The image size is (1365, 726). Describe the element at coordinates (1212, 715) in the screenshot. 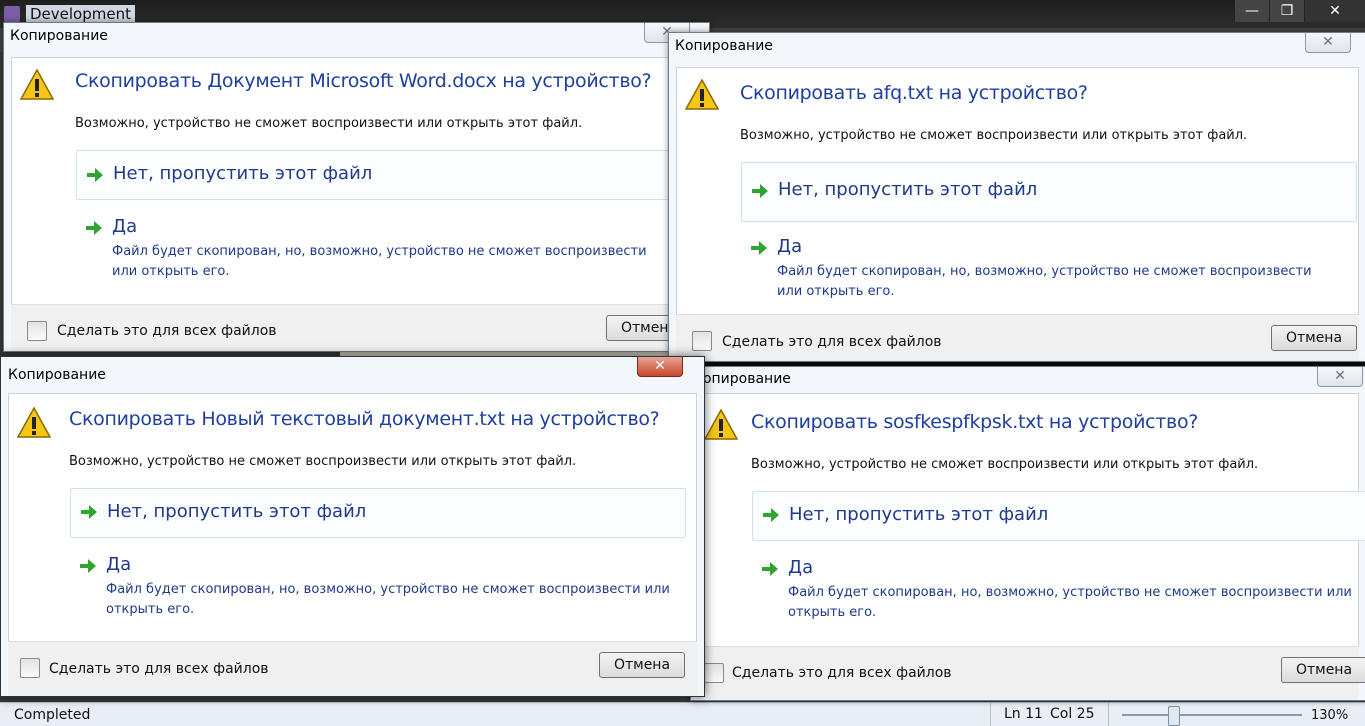

I see `zoom-slider-track` at that location.